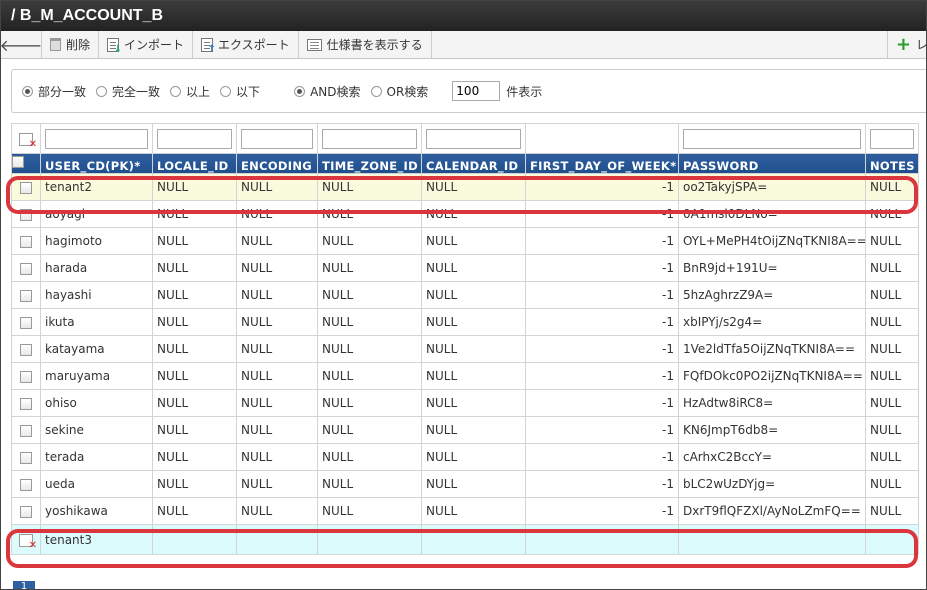 Image resolution: width=927 pixels, height=590 pixels. Describe the element at coordinates (772, 376) in the screenshot. I see `cell-password: FQfDOkc0PO2ijZNqTKNI8A==` at that location.